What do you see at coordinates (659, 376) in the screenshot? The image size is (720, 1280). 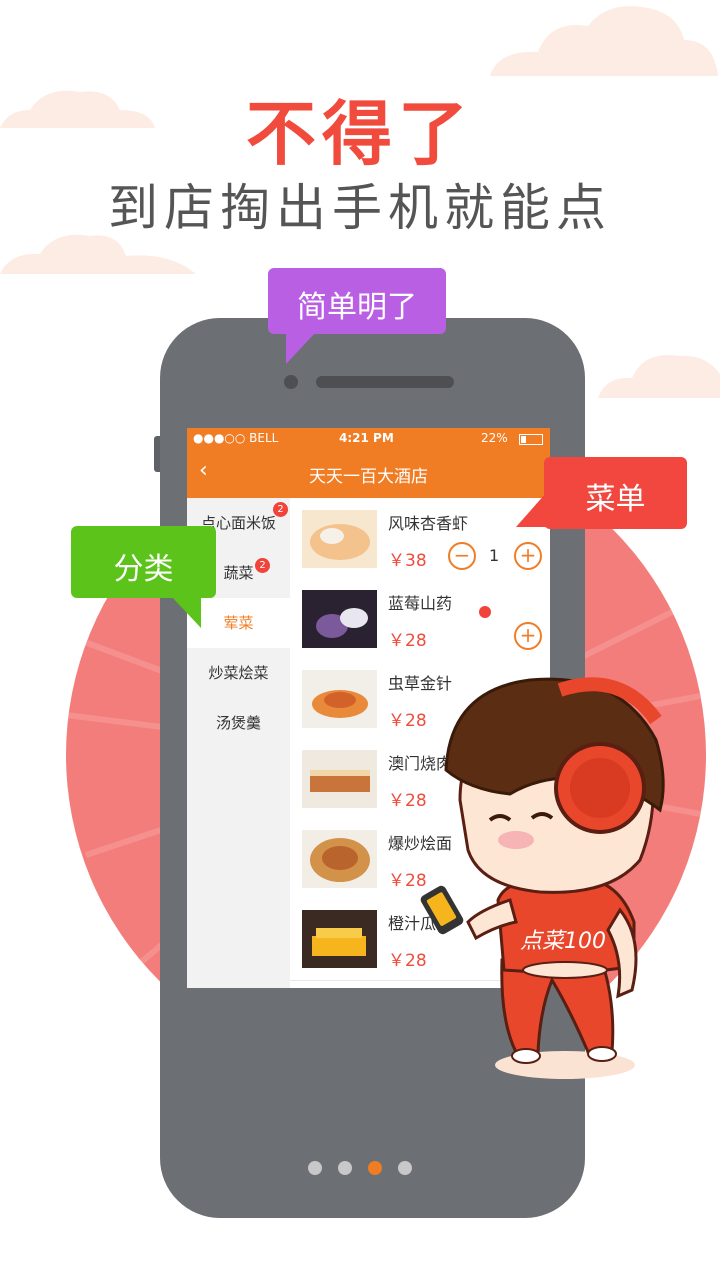 I see `cloud-right-mid` at bounding box center [659, 376].